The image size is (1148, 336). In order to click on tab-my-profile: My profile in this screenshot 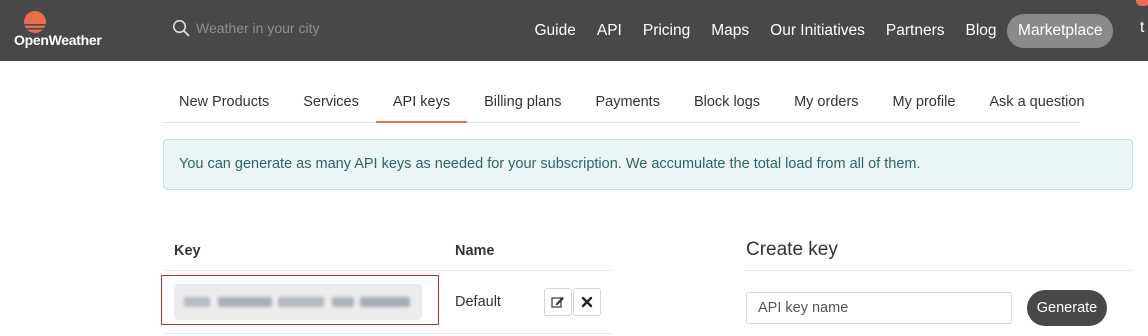, I will do `click(924, 103)`.